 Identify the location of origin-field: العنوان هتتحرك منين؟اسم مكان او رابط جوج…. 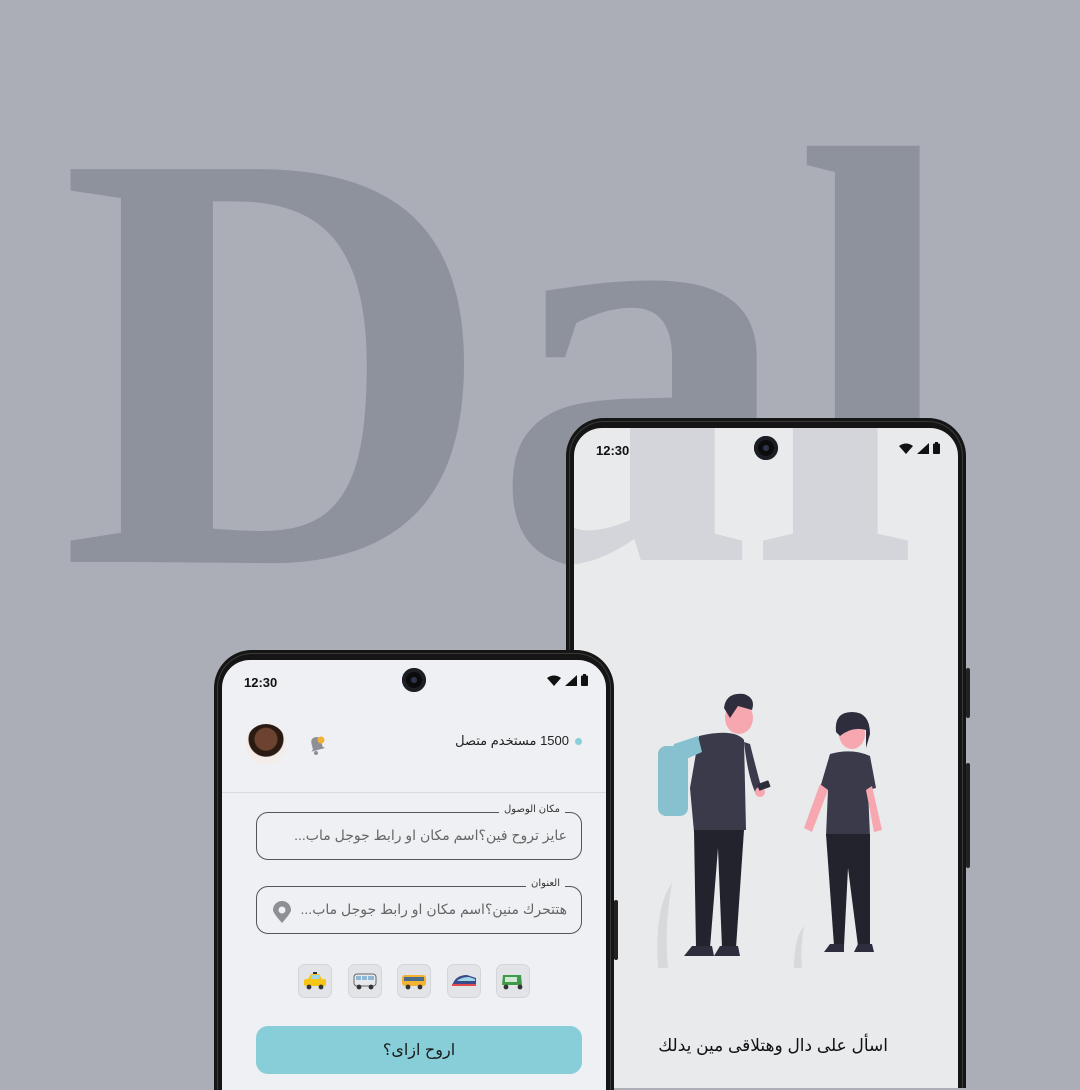
(419, 906).